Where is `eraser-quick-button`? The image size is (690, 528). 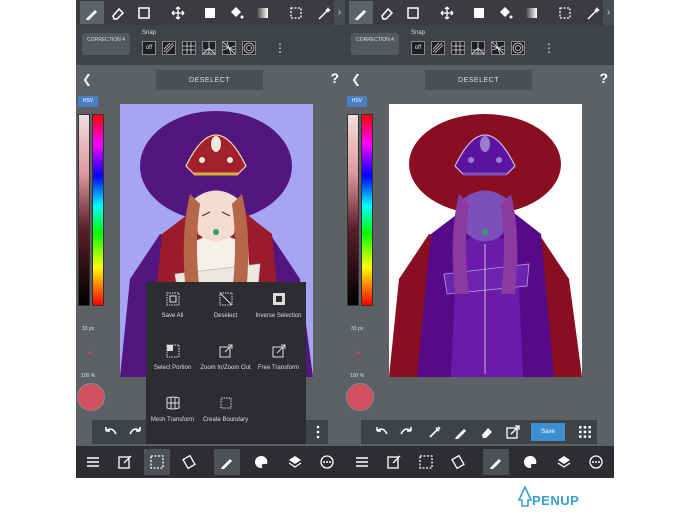 eraser-quick-button is located at coordinates (487, 432).